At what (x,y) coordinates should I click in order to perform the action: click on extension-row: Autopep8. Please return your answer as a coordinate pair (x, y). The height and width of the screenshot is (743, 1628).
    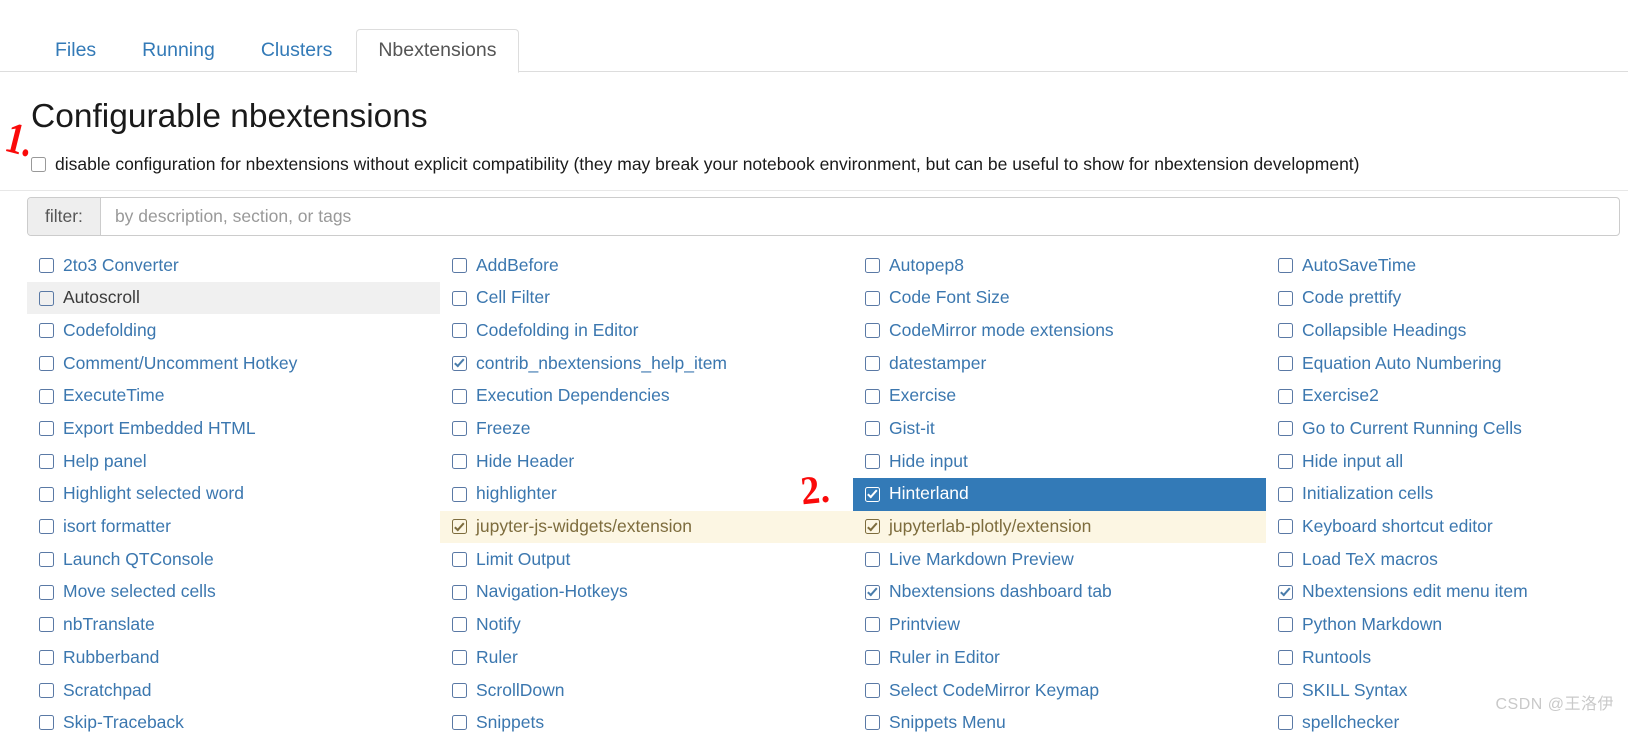
    Looking at the image, I should click on (1059, 265).